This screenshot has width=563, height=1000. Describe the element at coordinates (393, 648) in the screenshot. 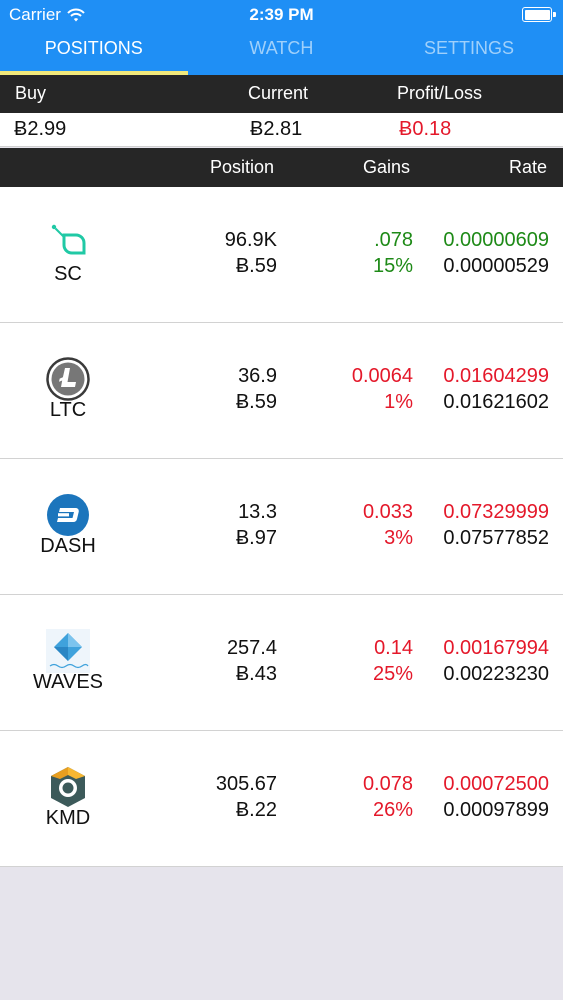

I see `gain-value: 0.14` at that location.